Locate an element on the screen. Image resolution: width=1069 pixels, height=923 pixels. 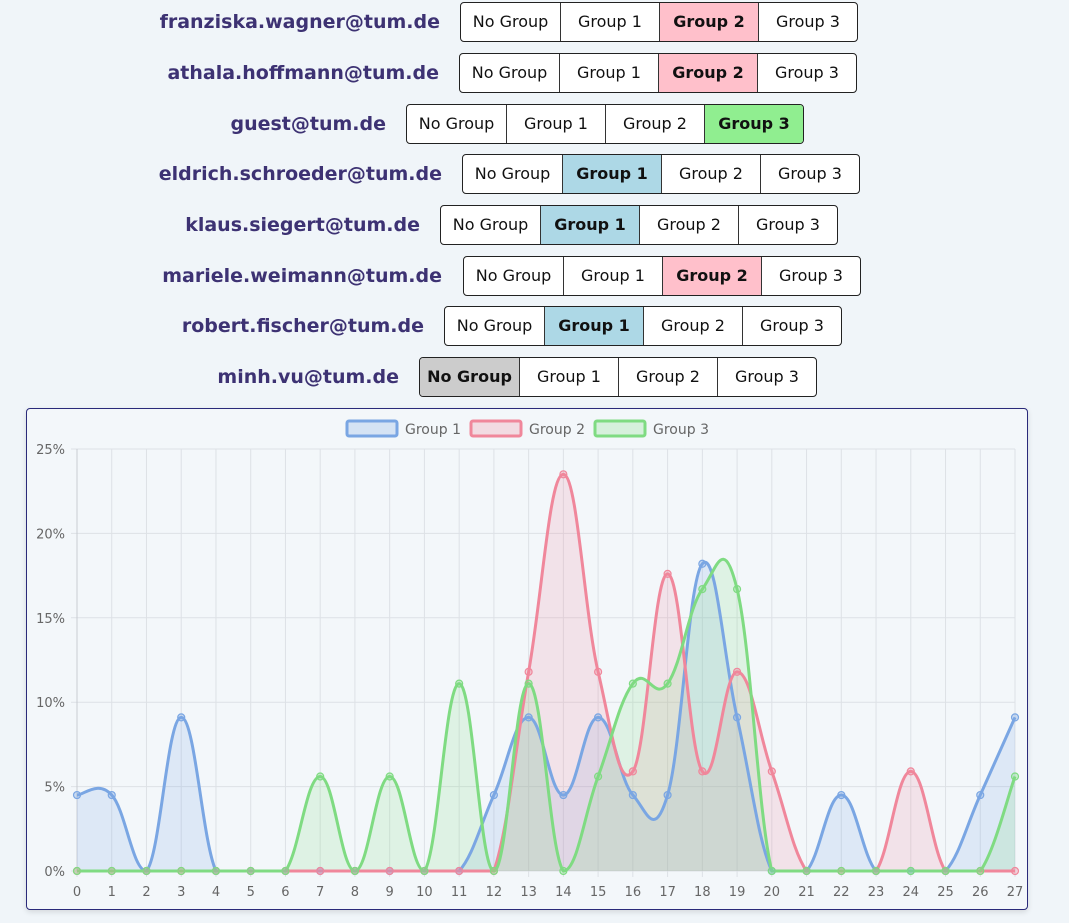
x-tick-label: 2 is located at coordinates (146, 892).